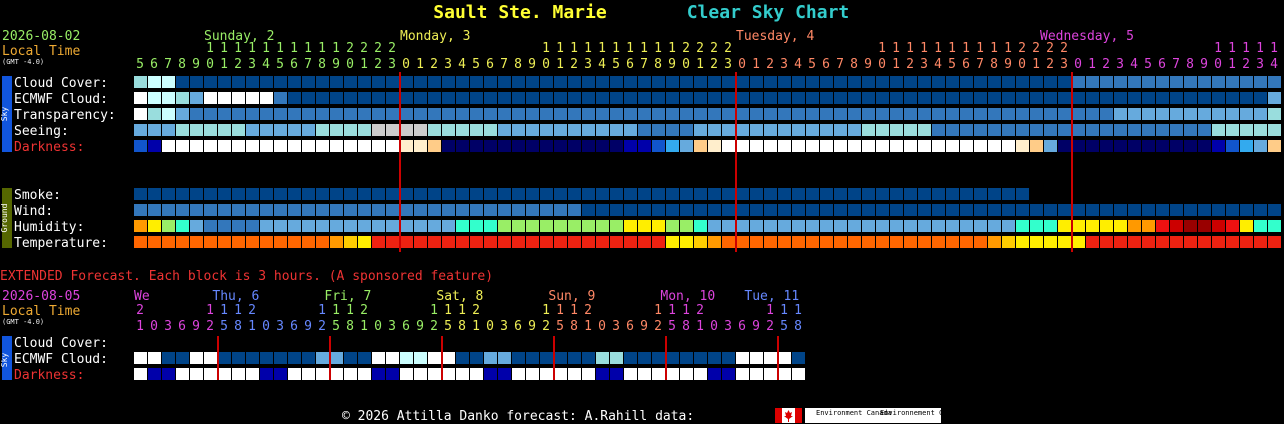 The width and height of the screenshot is (1284, 424). I want to click on ext-day-label-2: Fri, 7, so click(347, 296).